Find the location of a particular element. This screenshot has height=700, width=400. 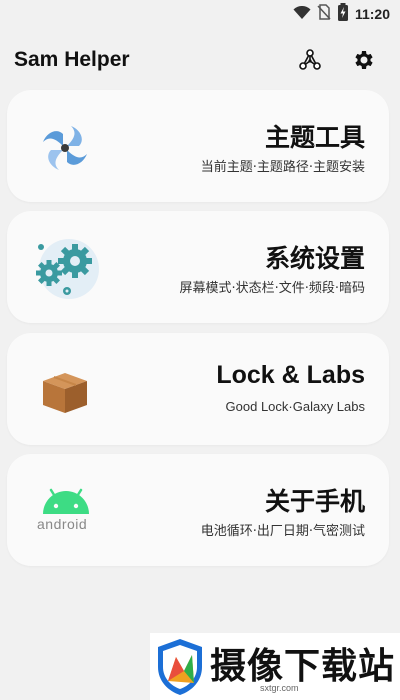

watermark: 摄像下载站 sxtgr.com is located at coordinates (275, 666).